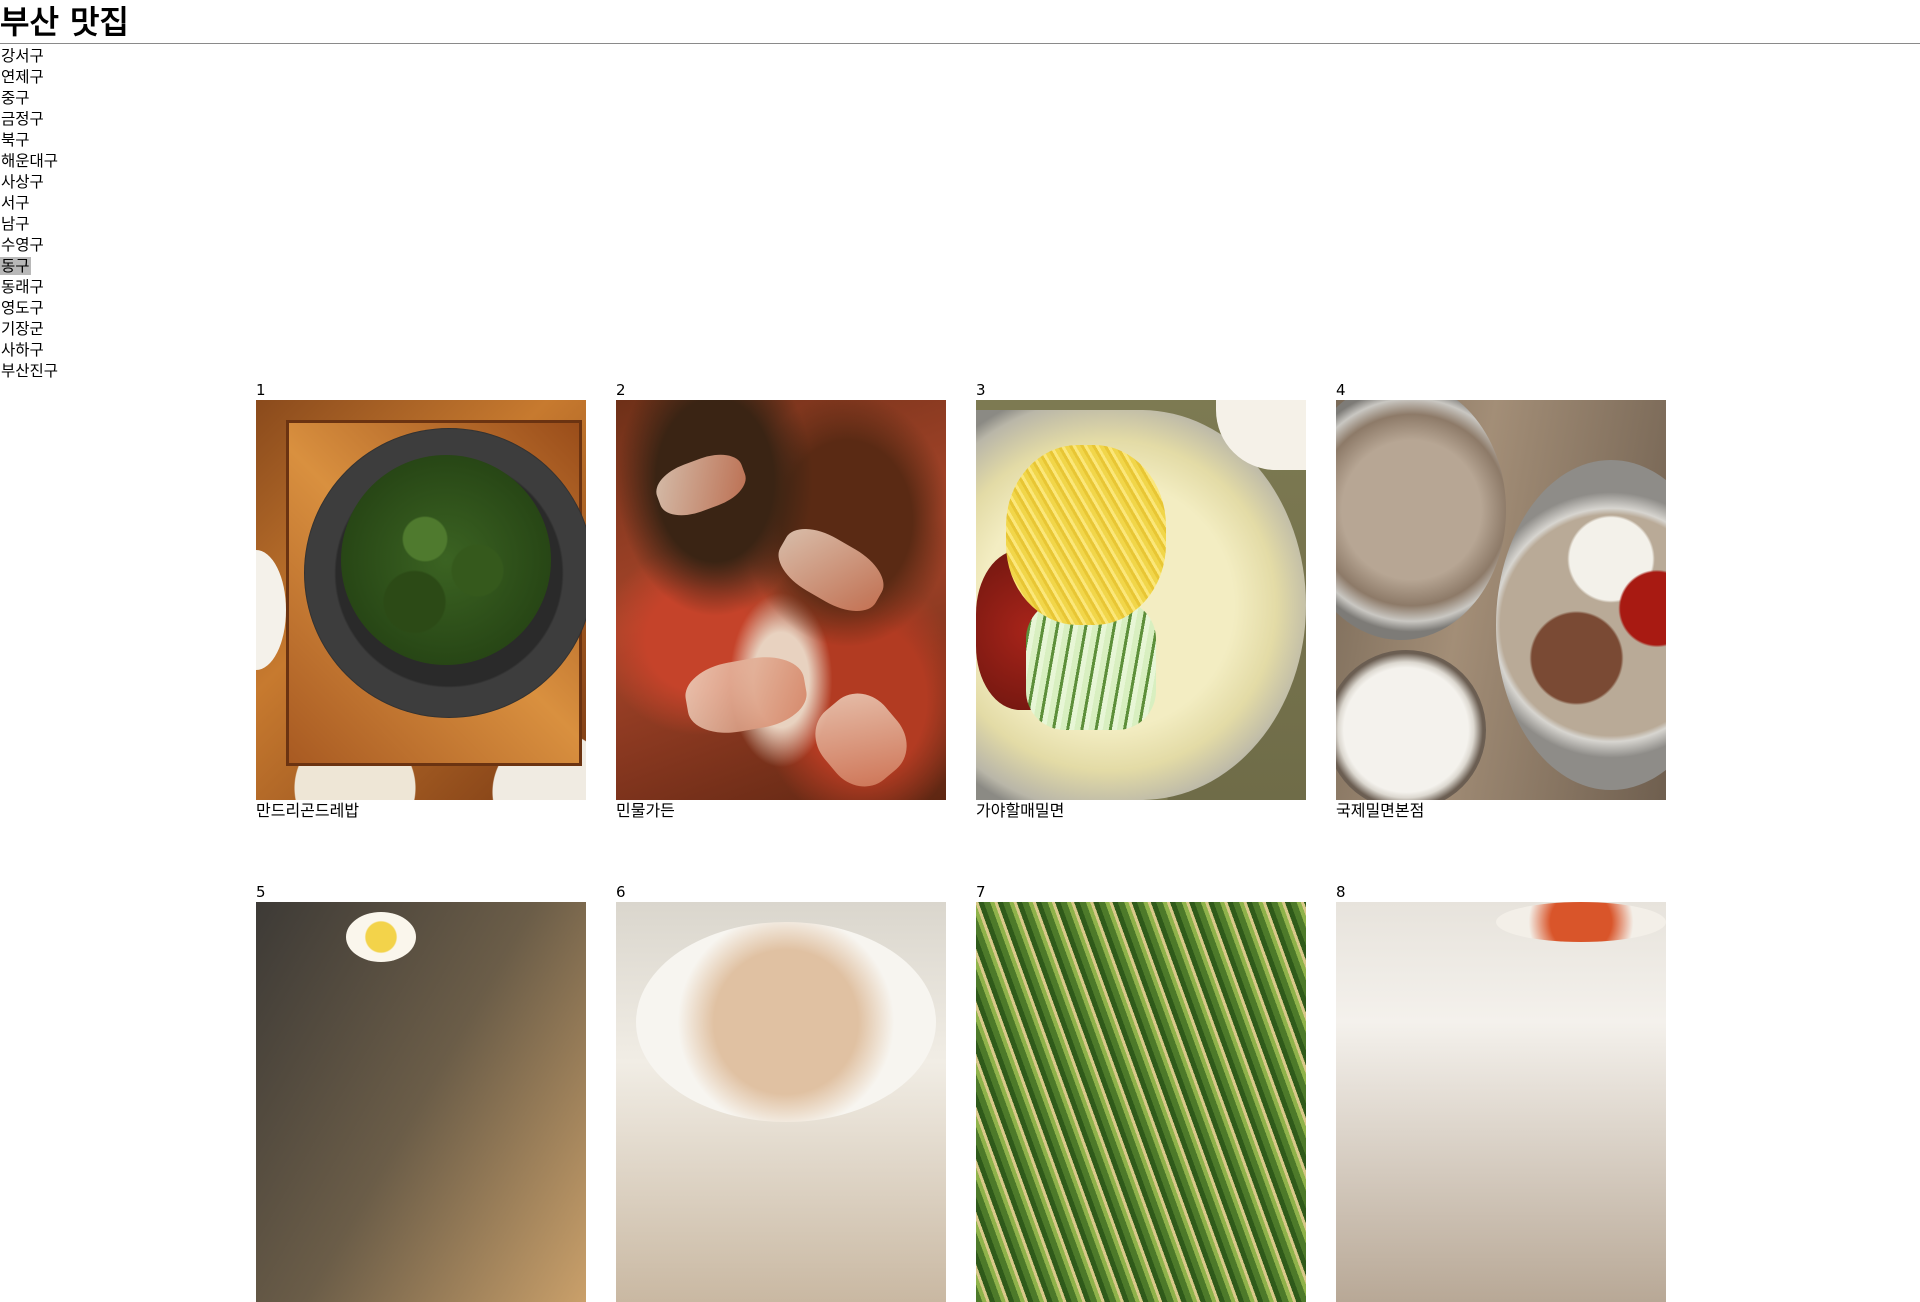  I want to click on restaurant-card: 7, so click(1141, 1092).